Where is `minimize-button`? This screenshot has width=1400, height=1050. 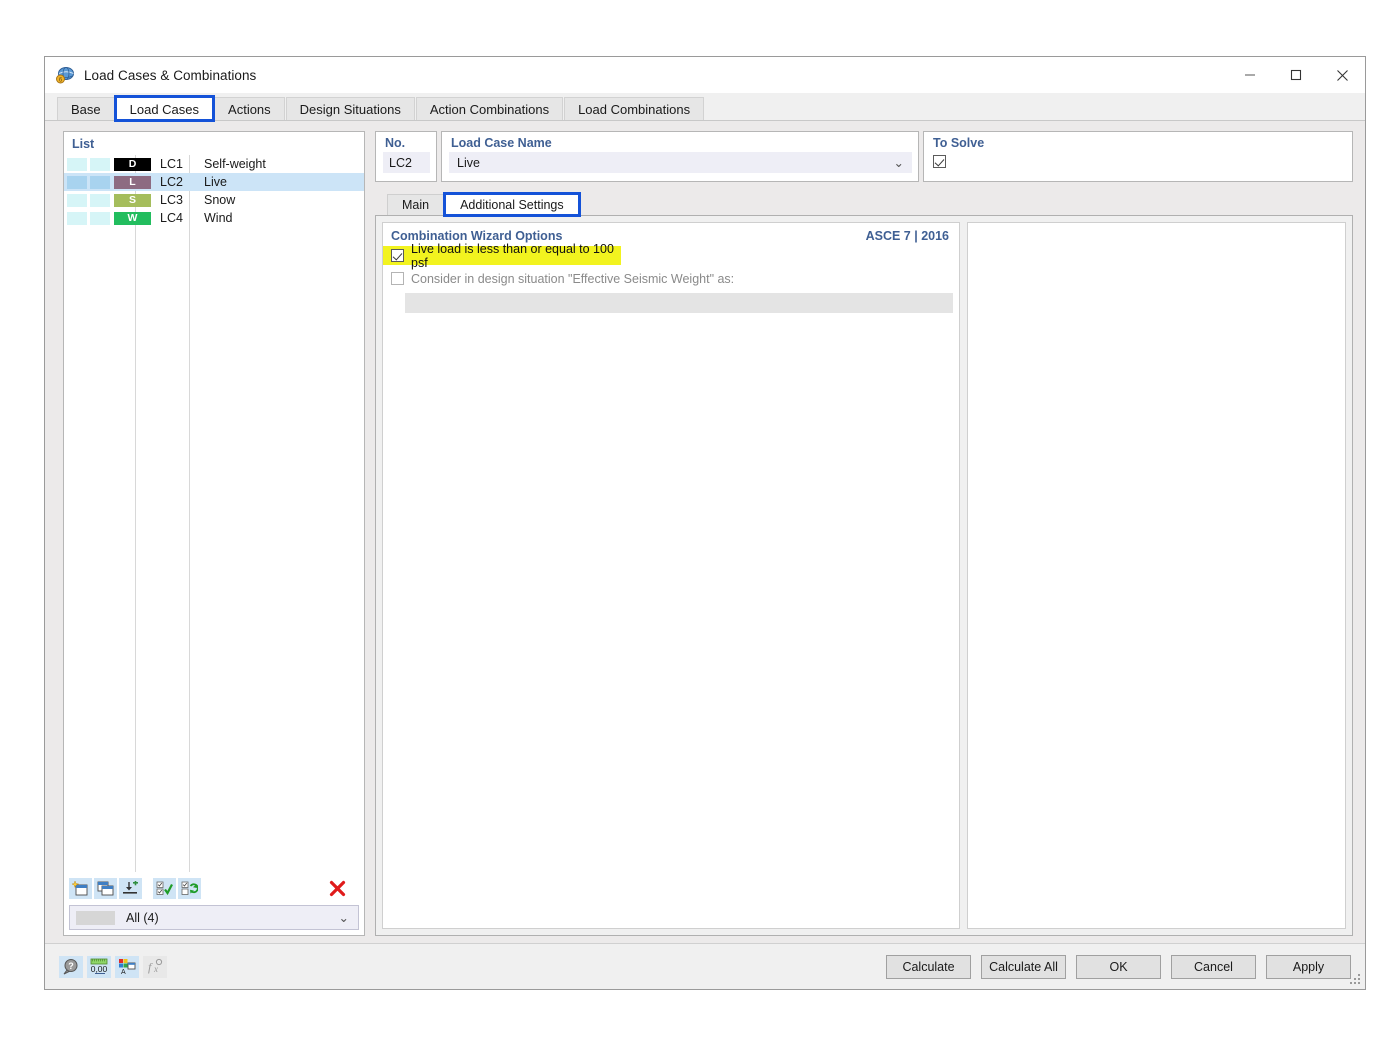
minimize-button is located at coordinates (1250, 75).